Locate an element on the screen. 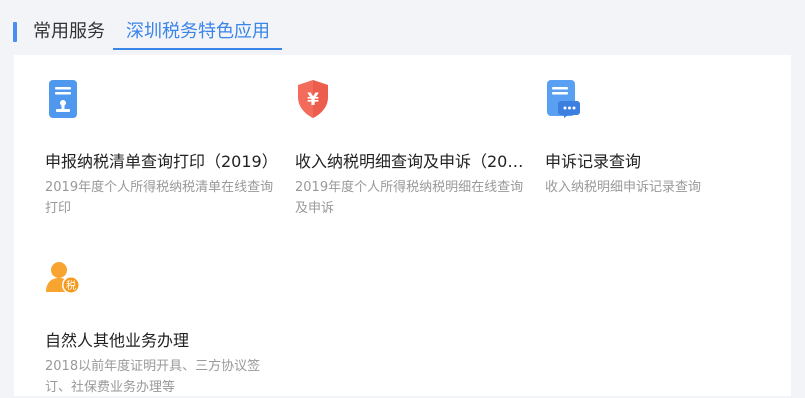 Image resolution: width=805 pixels, height=398 pixels. service-card-tax-list-print: 申报纳税清单查询打印（2019） 2019年度个人所得税纳税清单在线查询打印 is located at coordinates (162, 147).